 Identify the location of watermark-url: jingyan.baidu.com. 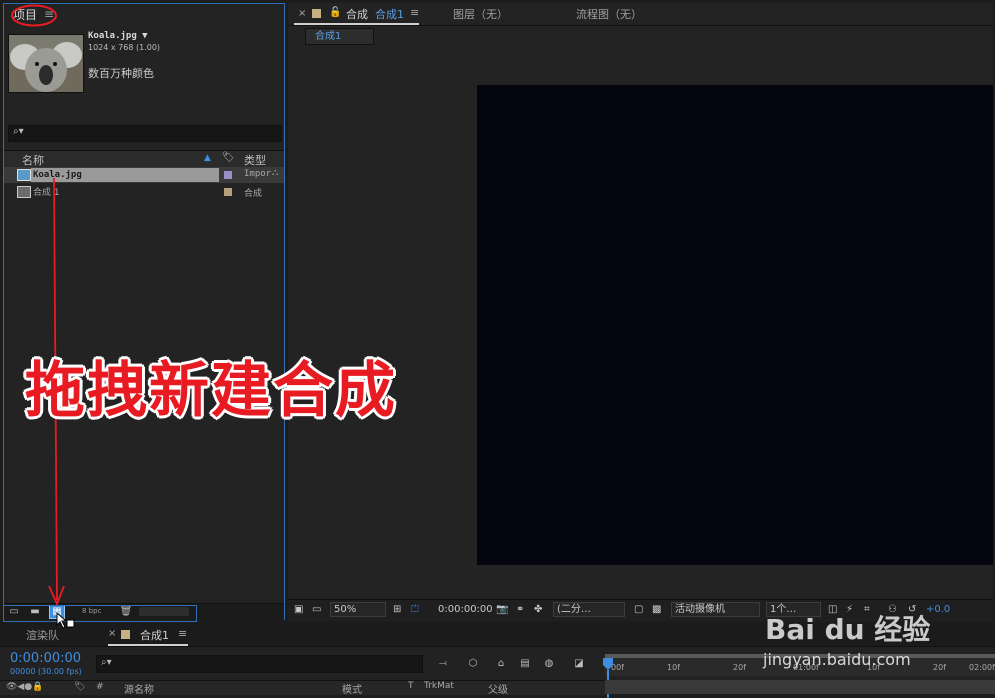
(837, 659).